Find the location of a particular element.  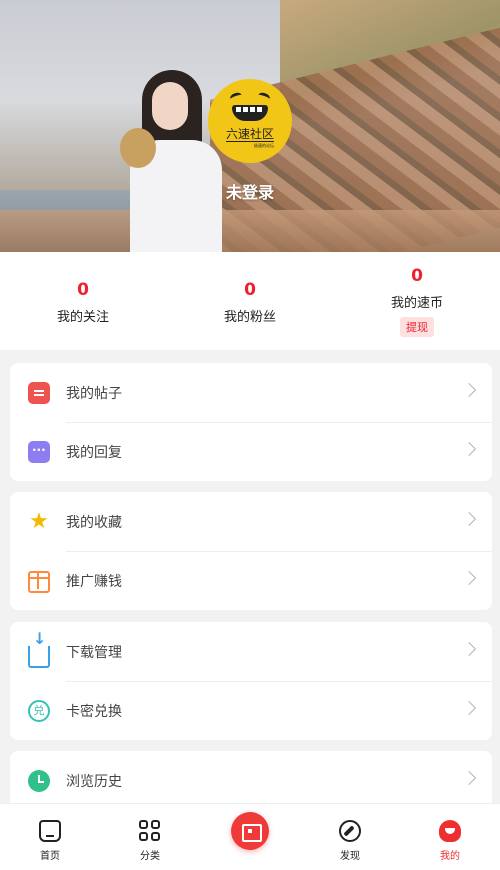

gift-icon is located at coordinates (39, 582).